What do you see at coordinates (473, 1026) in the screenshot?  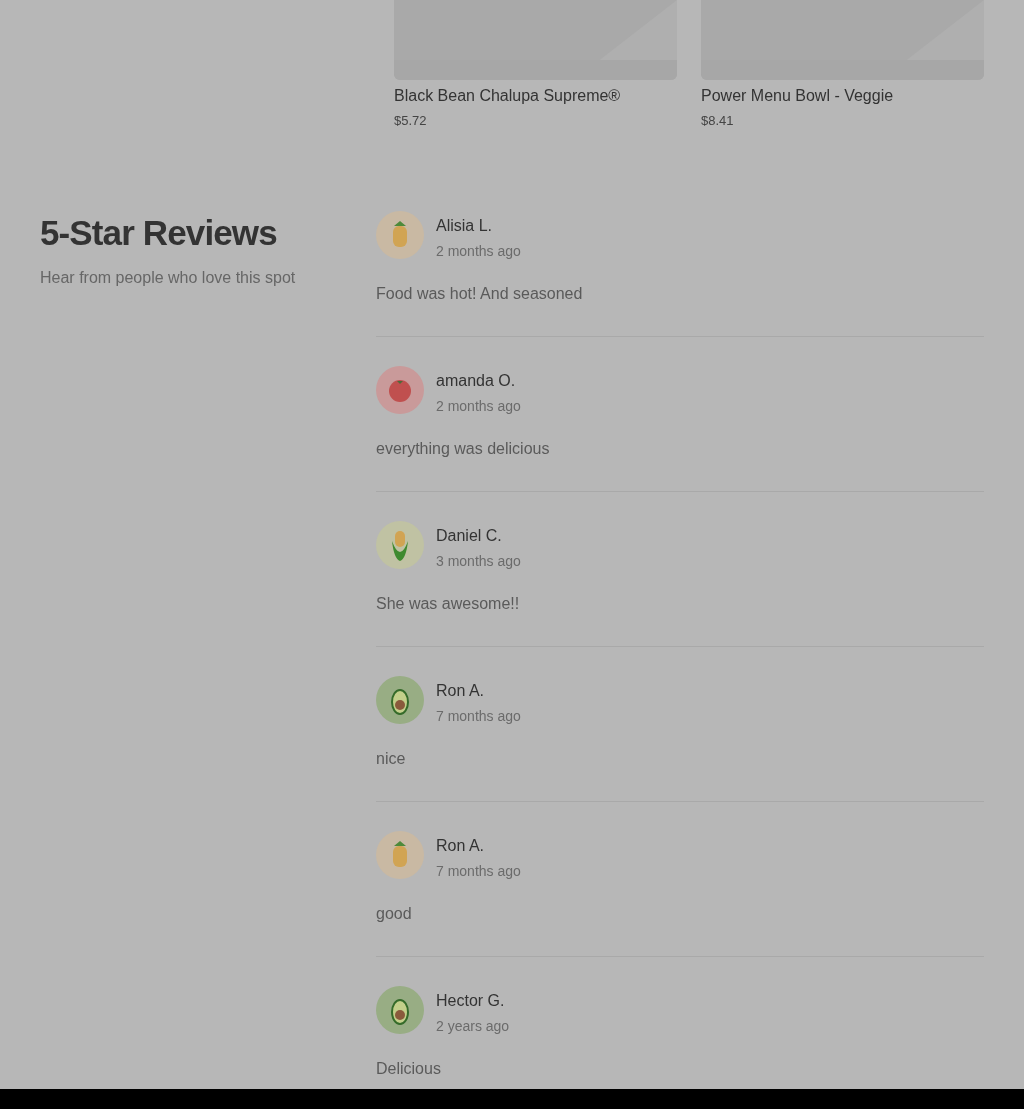 I see `review-date: 2 years ago` at bounding box center [473, 1026].